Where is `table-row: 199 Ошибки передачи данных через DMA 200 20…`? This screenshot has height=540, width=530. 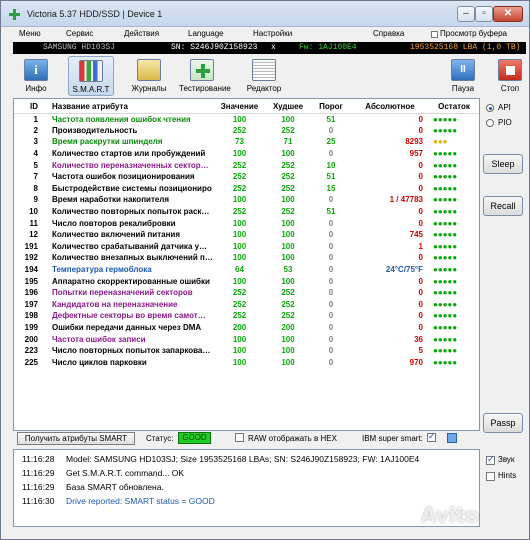
table-row: 199 Ошибки передачи данных через DMA 200 20… is located at coordinates (246, 328).